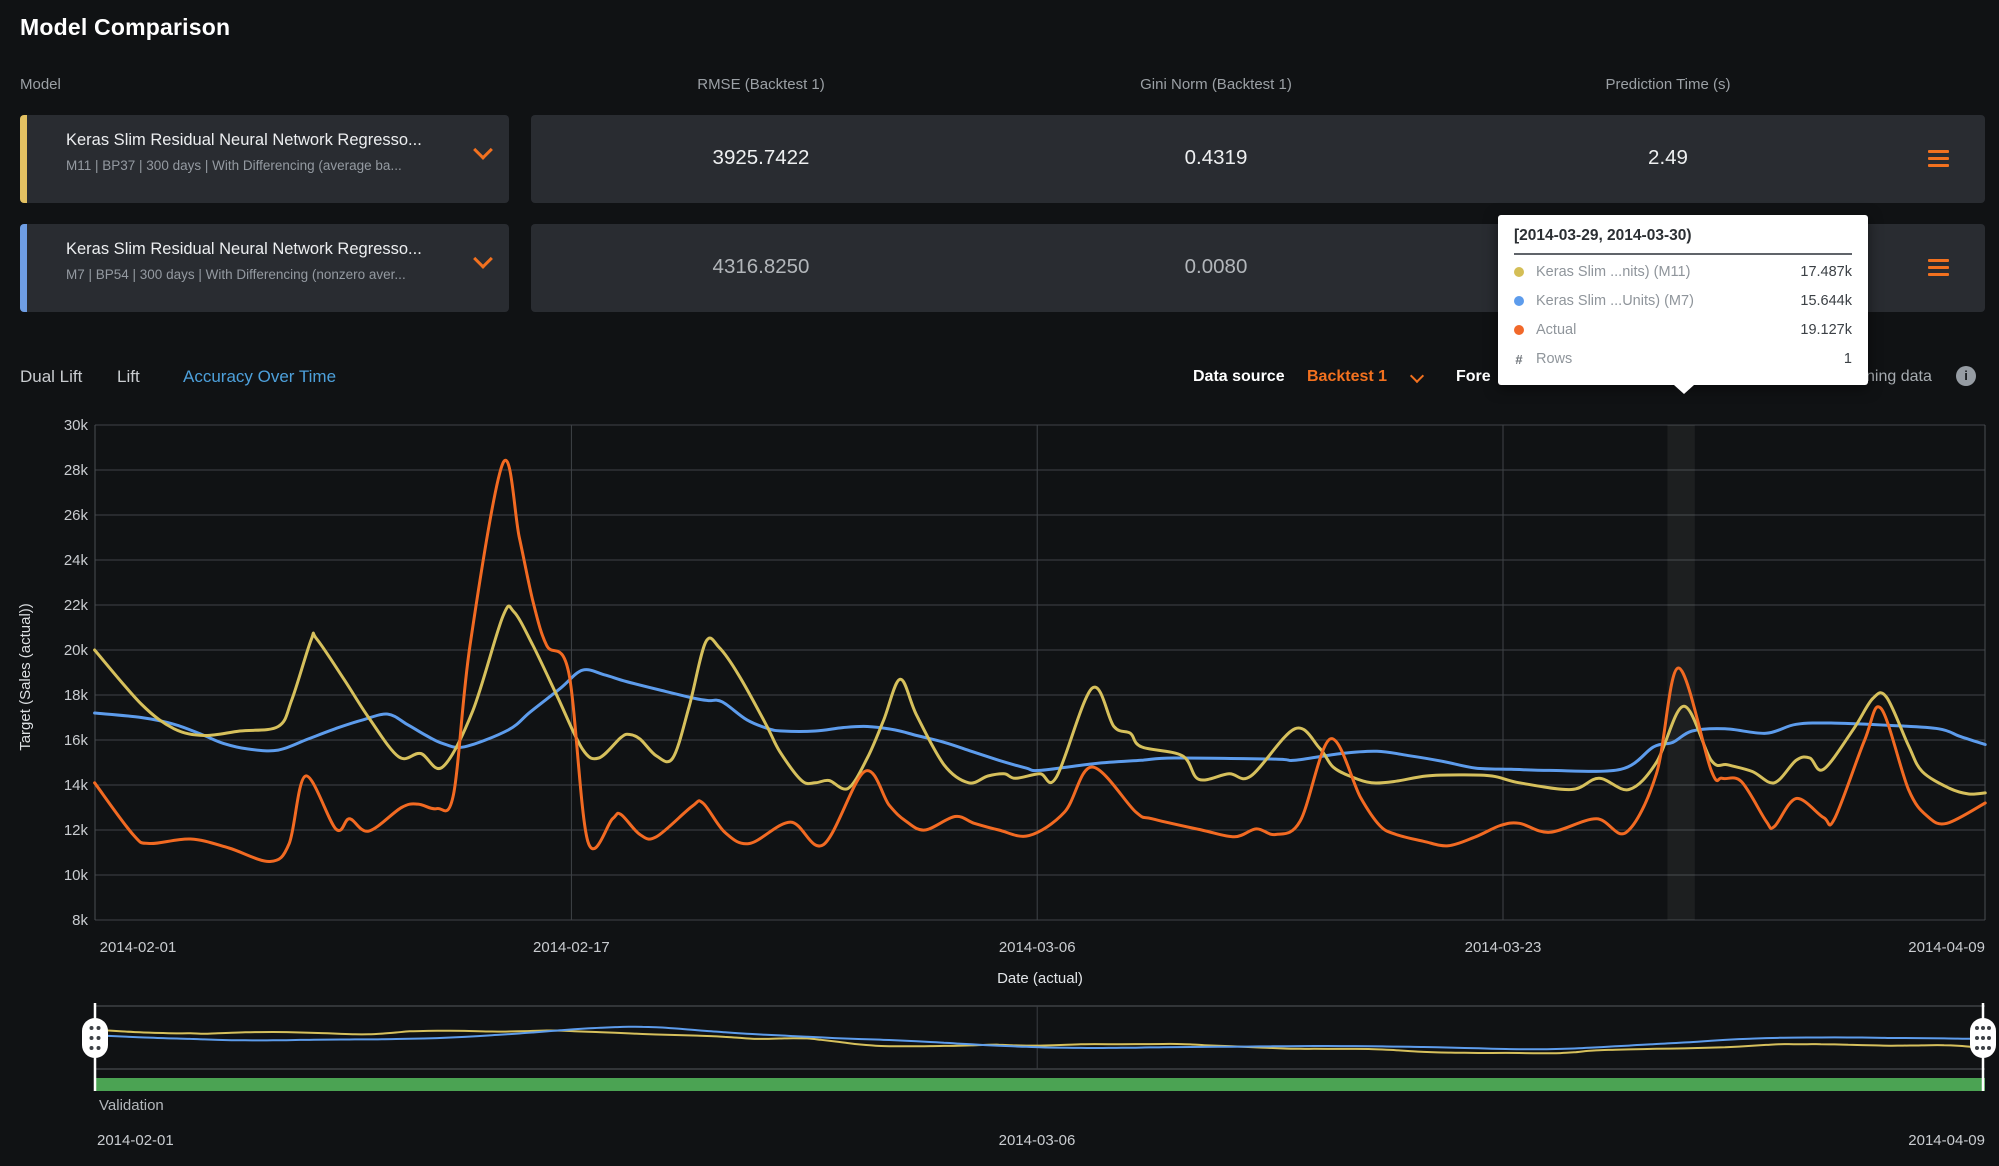 This screenshot has height=1166, width=1999. I want to click on hover-band-highlight, so click(1681, 672).